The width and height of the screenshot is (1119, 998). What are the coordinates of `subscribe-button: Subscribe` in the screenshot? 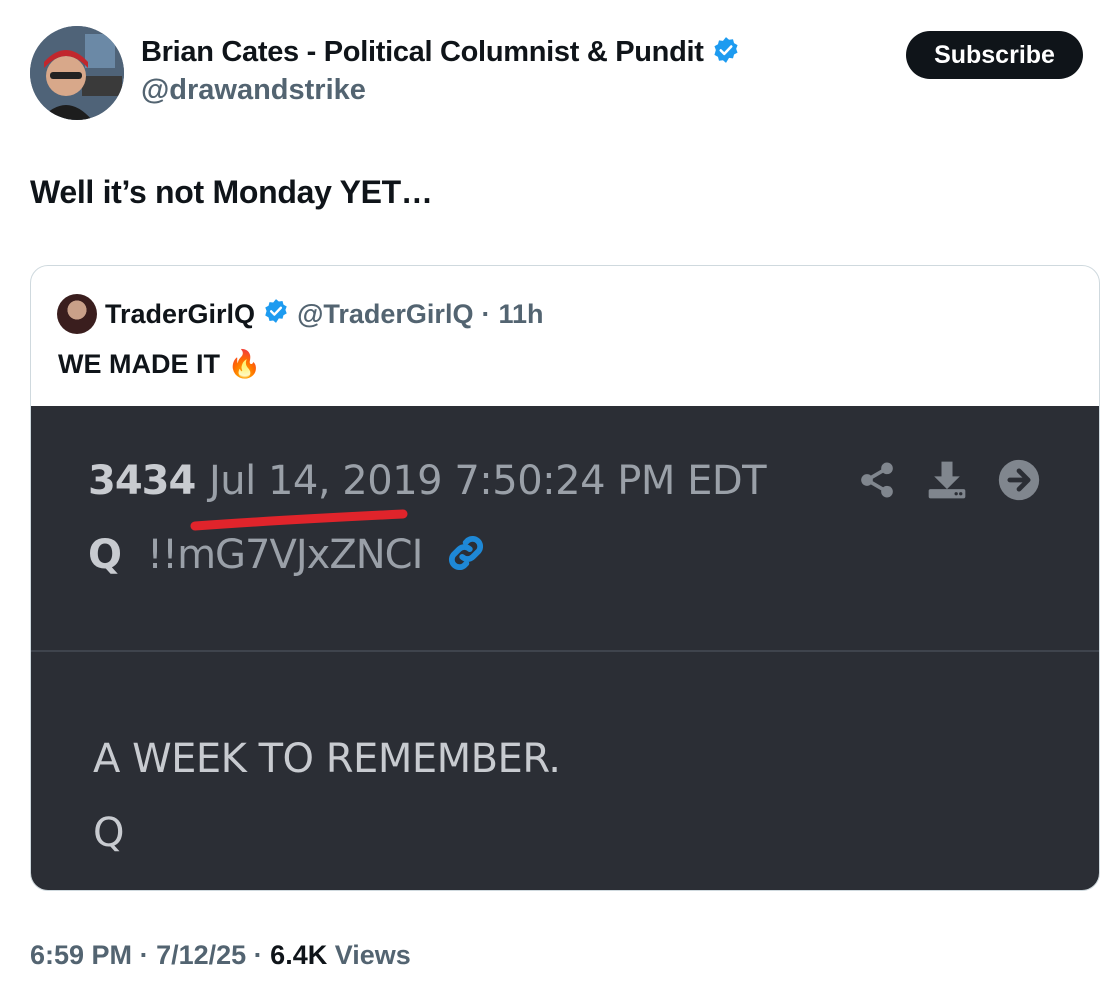 It's located at (994, 55).